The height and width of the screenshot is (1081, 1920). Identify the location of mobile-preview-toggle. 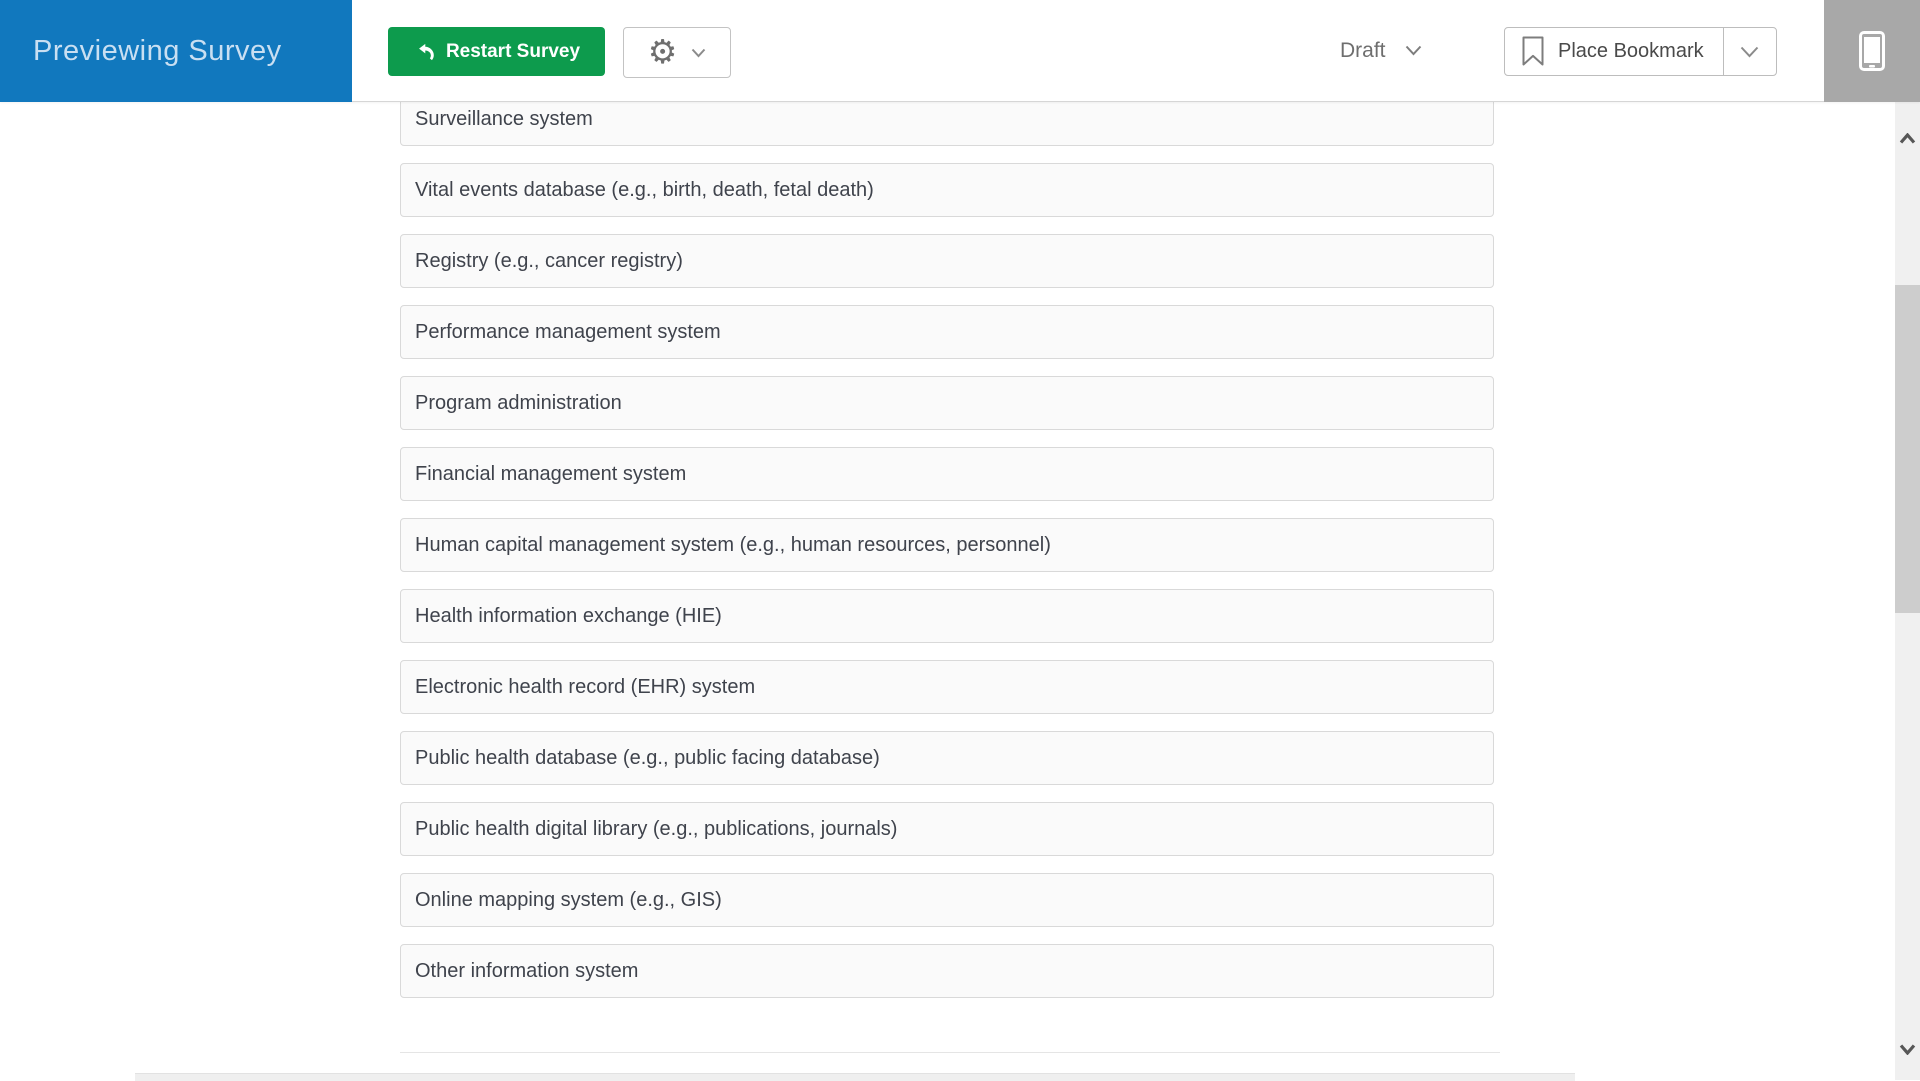
(1872, 51).